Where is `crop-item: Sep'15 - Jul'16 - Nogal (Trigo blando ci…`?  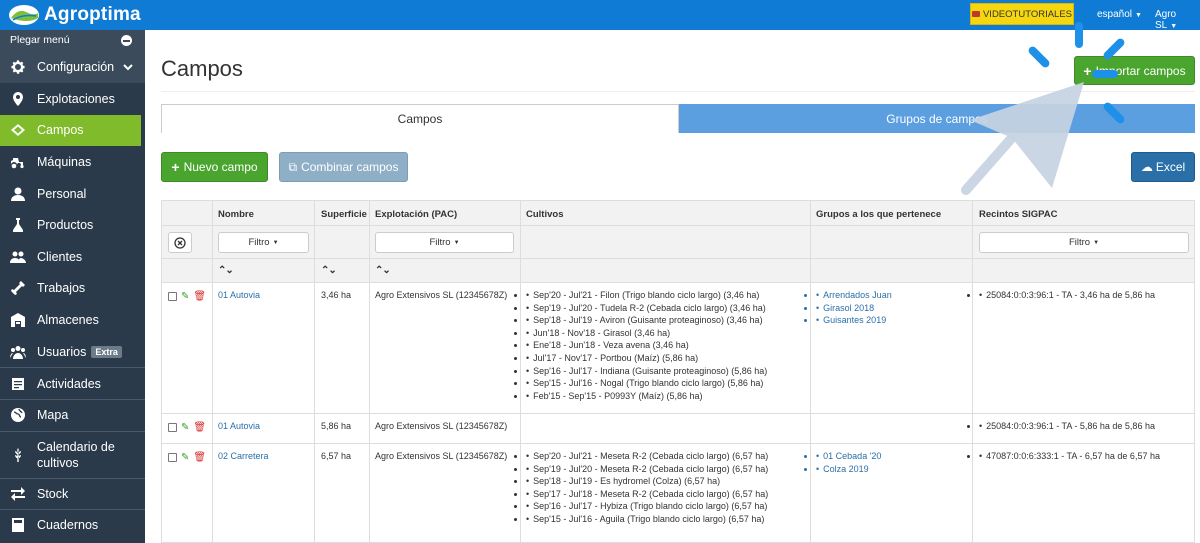 crop-item: Sep'15 - Jul'16 - Nogal (Trigo blando ci… is located at coordinates (646, 383).